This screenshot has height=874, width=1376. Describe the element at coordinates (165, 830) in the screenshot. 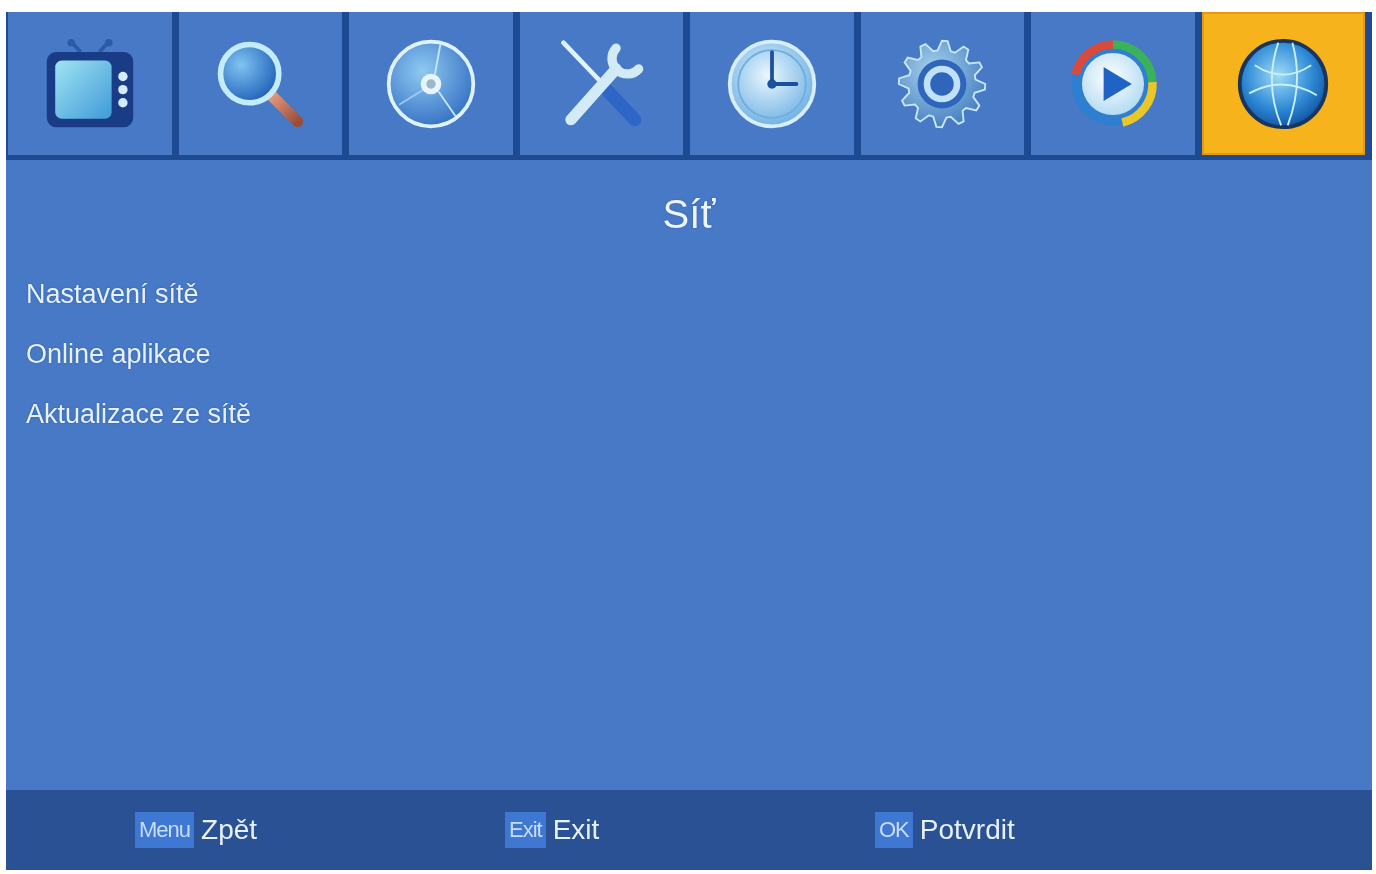

I see `remote-key-label: Menu` at that location.